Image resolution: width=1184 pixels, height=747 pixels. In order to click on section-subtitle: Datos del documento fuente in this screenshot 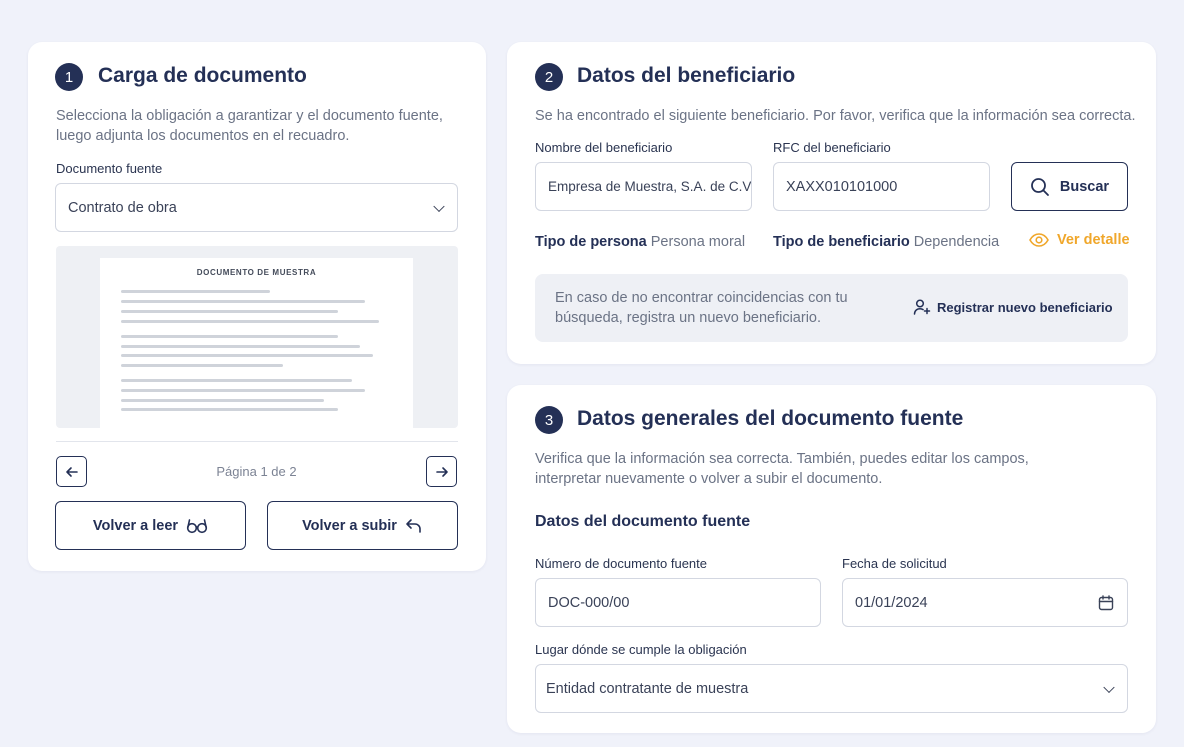, I will do `click(643, 521)`.